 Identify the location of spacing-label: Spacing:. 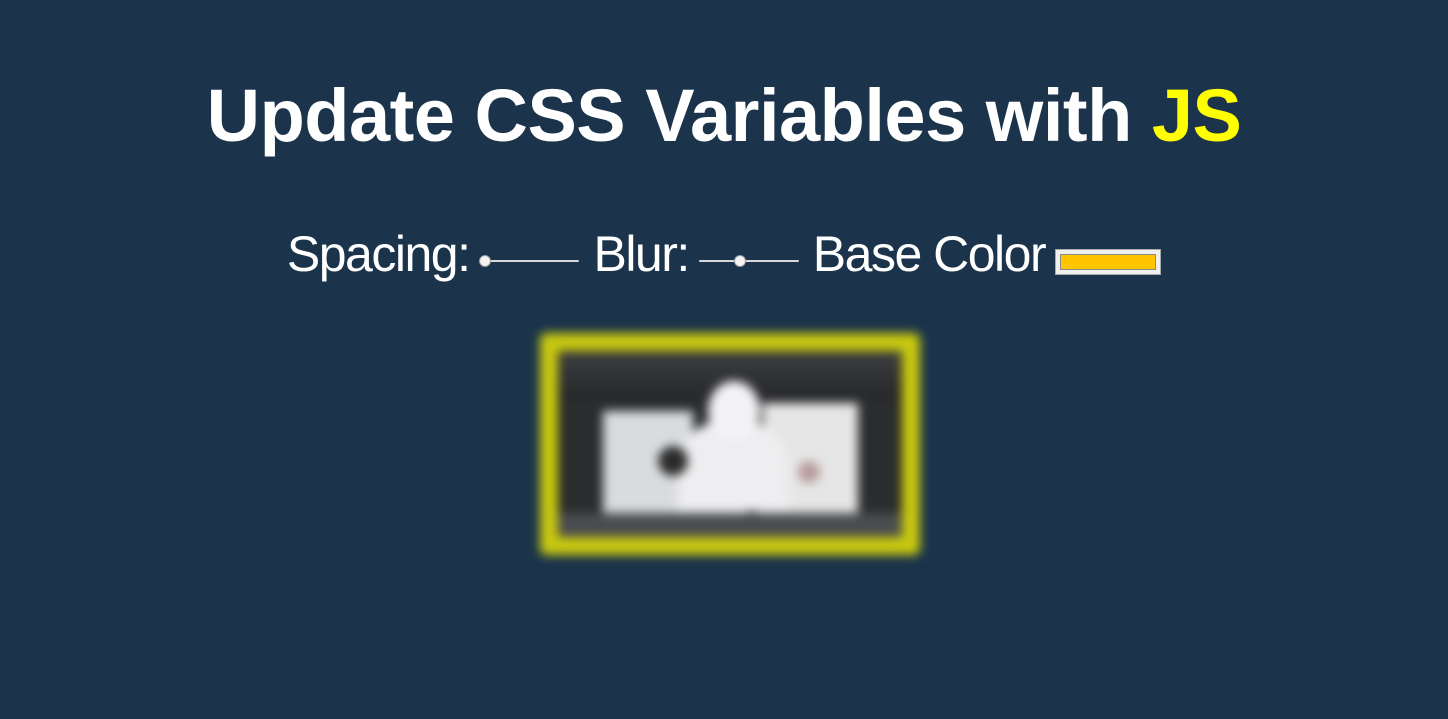
(378, 254).